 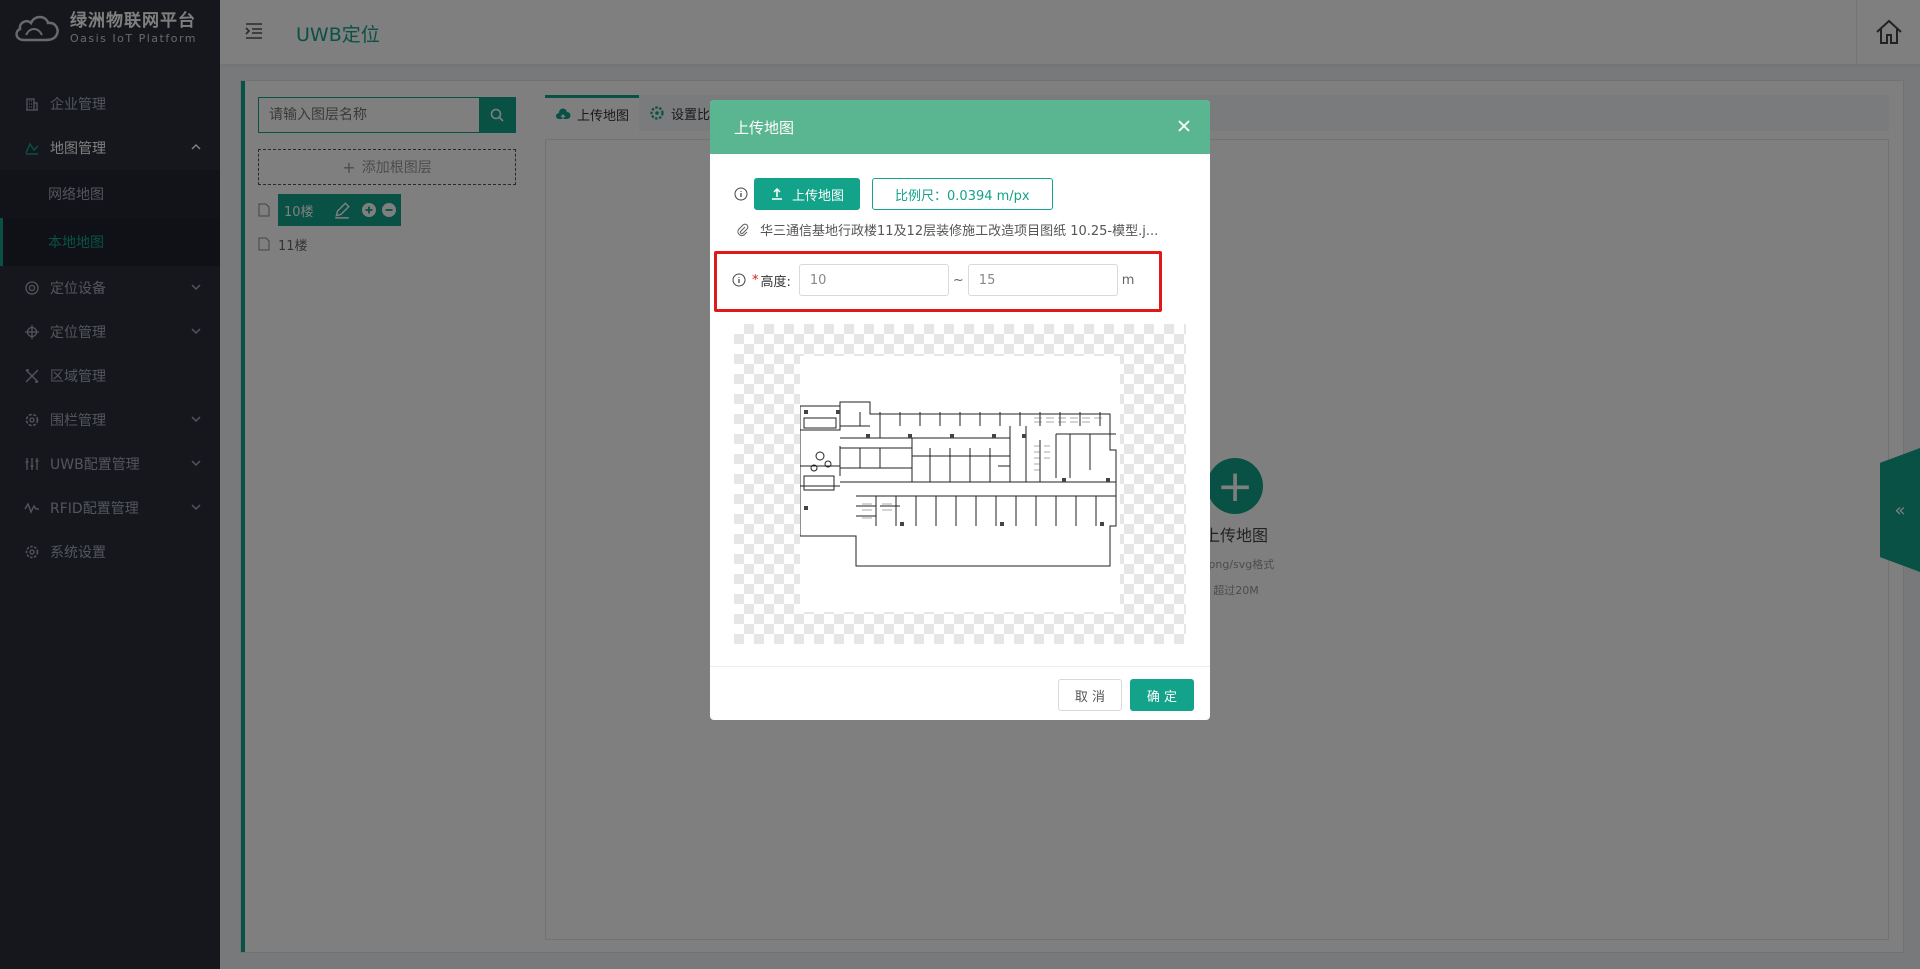 What do you see at coordinates (1090, 695) in the screenshot?
I see `cancel-button: 取 消` at bounding box center [1090, 695].